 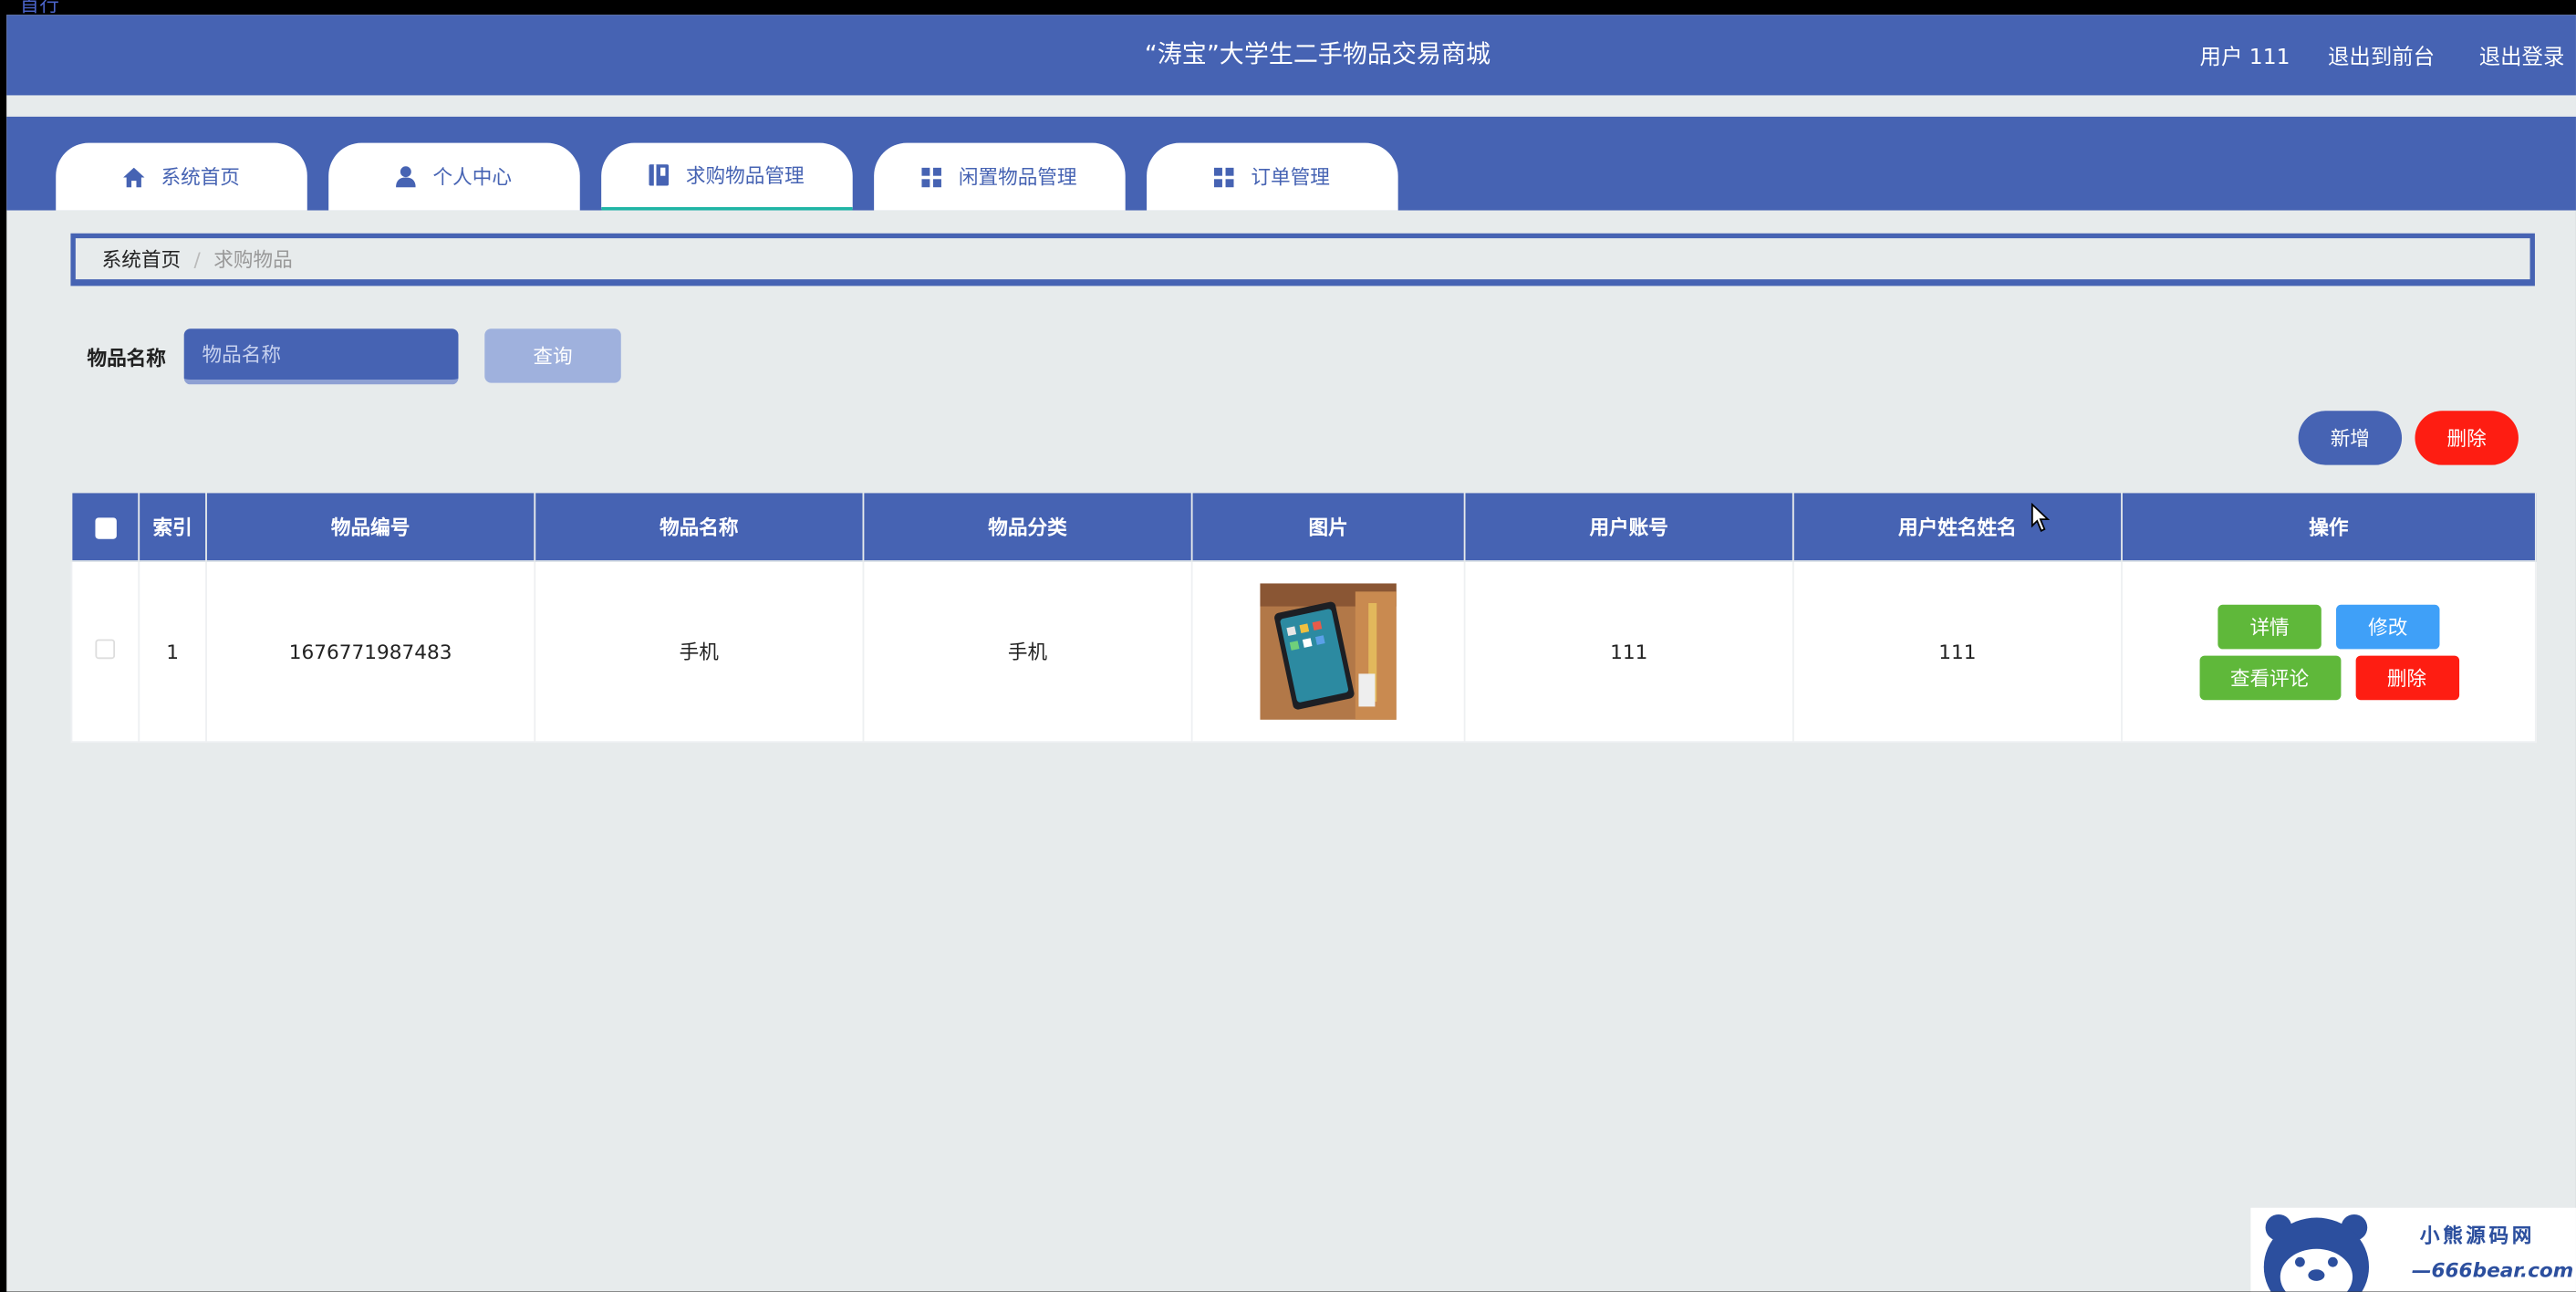 What do you see at coordinates (2492, 1275) in the screenshot?
I see `watermark-url: —666bear.com—` at bounding box center [2492, 1275].